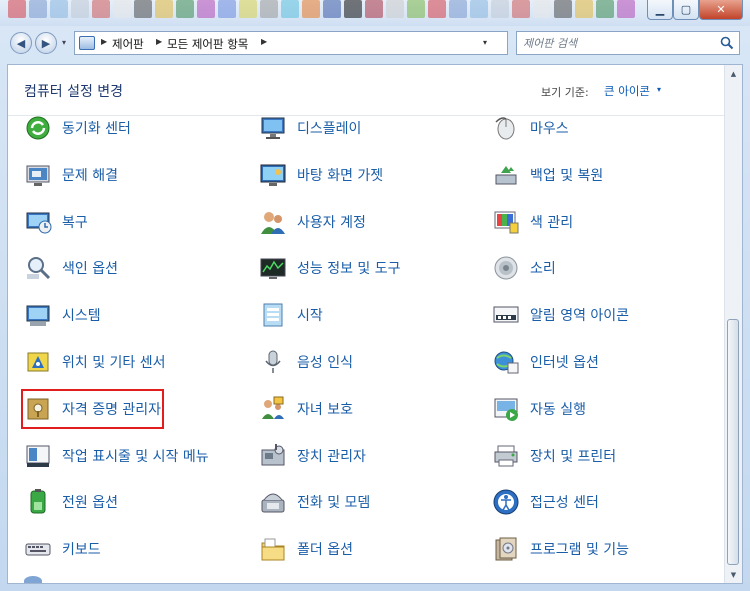 Image resolution: width=750 pixels, height=591 pixels. Describe the element at coordinates (273, 549) in the screenshot. I see `folder-options-icon` at that location.